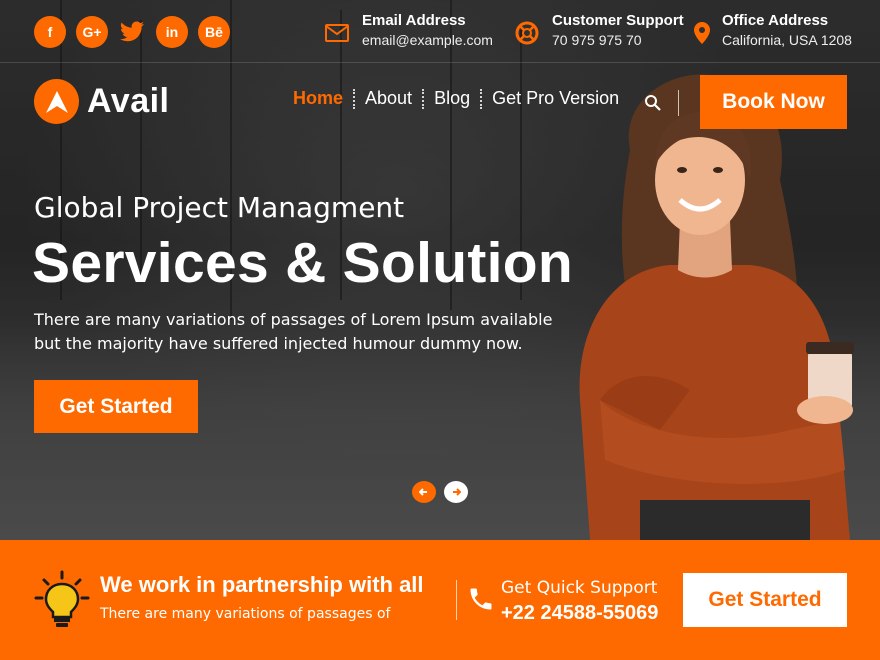 The image size is (880, 660). I want to click on band-get-started-button: Get Started, so click(765, 600).